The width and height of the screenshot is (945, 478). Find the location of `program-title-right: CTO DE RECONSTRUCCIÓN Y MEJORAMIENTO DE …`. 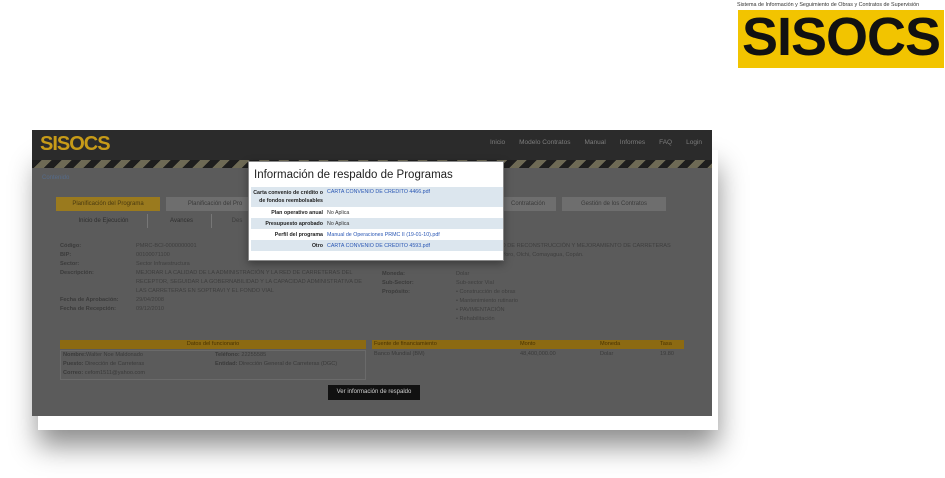

program-title-right: CTO DE RECONSTRUCCIÓN Y MEJORAMIENTO DE … is located at coordinates (599, 251).